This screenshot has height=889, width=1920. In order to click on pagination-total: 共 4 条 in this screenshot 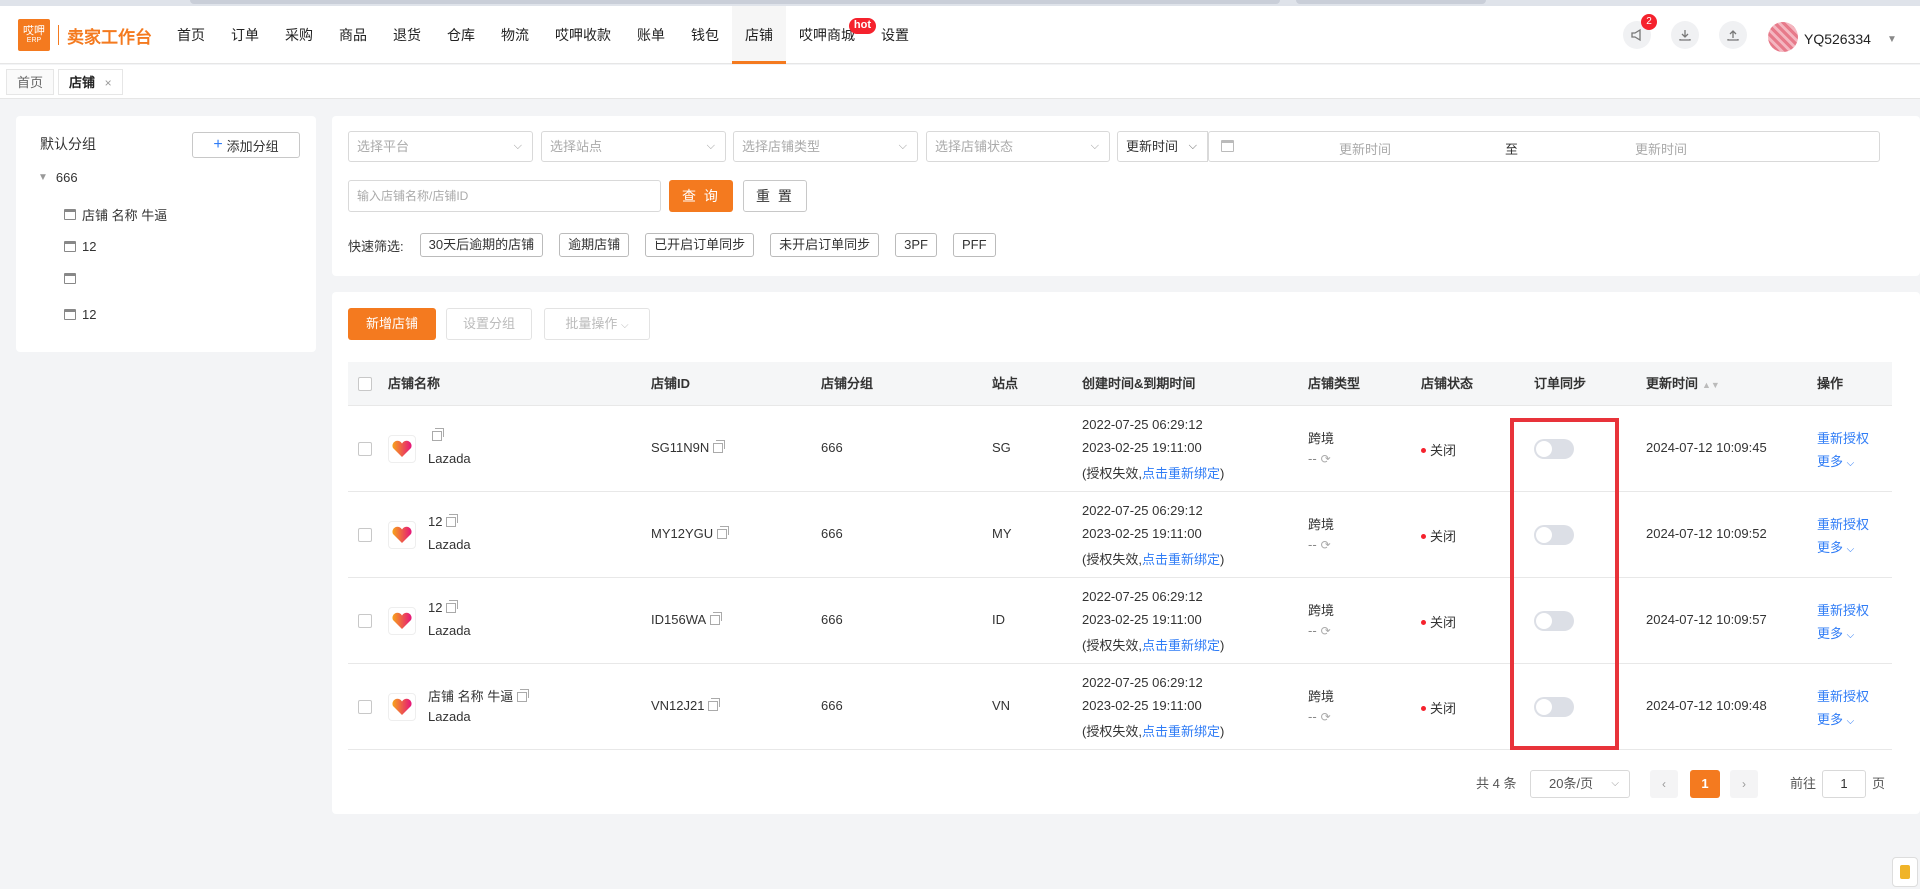, I will do `click(1496, 783)`.